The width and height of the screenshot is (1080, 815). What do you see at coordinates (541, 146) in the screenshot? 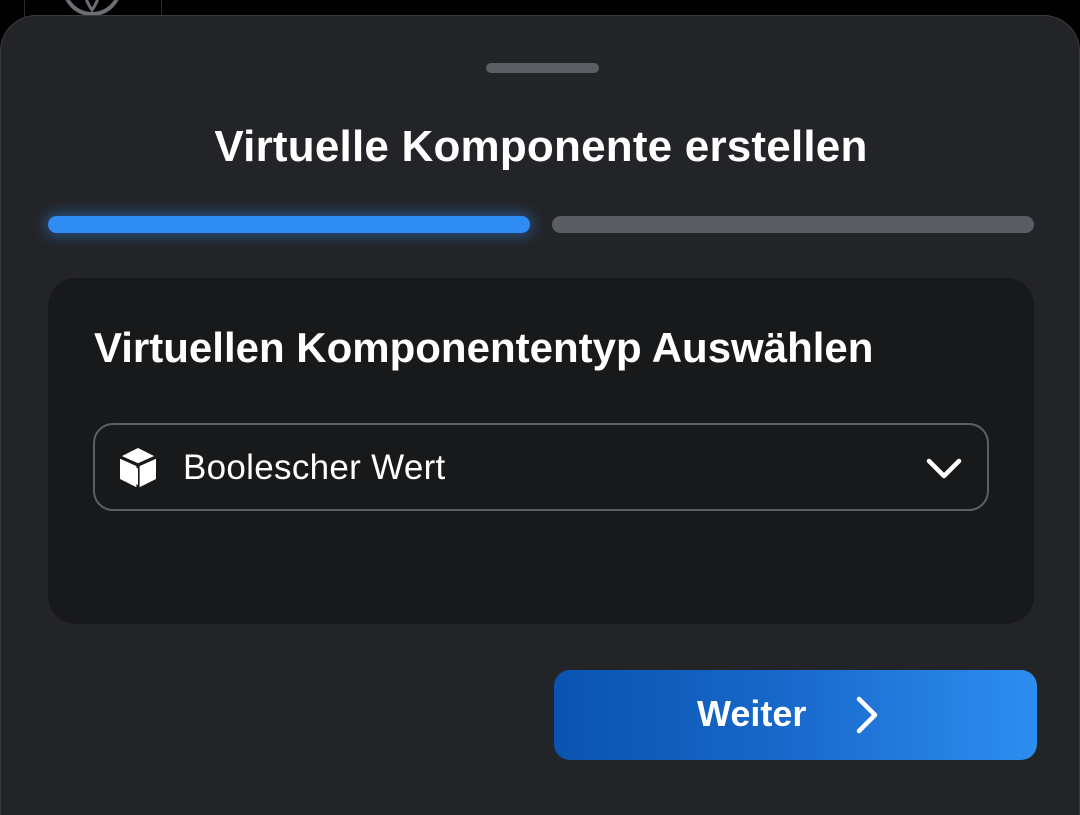
I see `dialog-title: Virtuelle Komponente erstellen` at bounding box center [541, 146].